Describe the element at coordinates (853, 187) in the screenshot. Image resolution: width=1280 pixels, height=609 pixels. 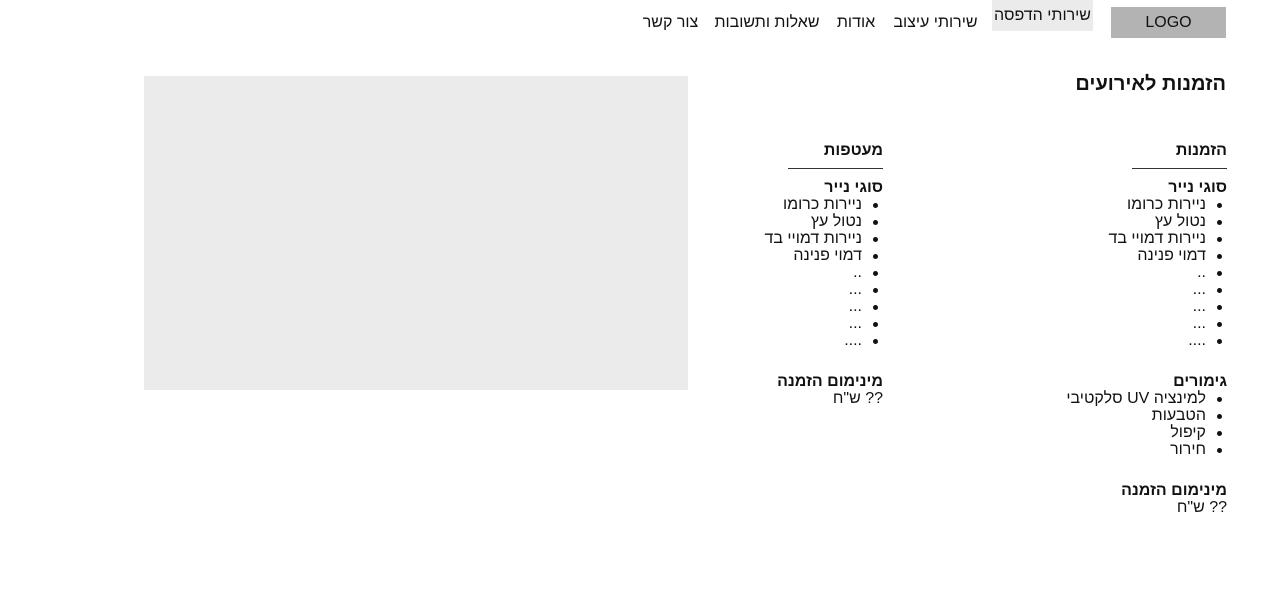
I see `envelopes-paper-heading: סוגי נייר` at that location.